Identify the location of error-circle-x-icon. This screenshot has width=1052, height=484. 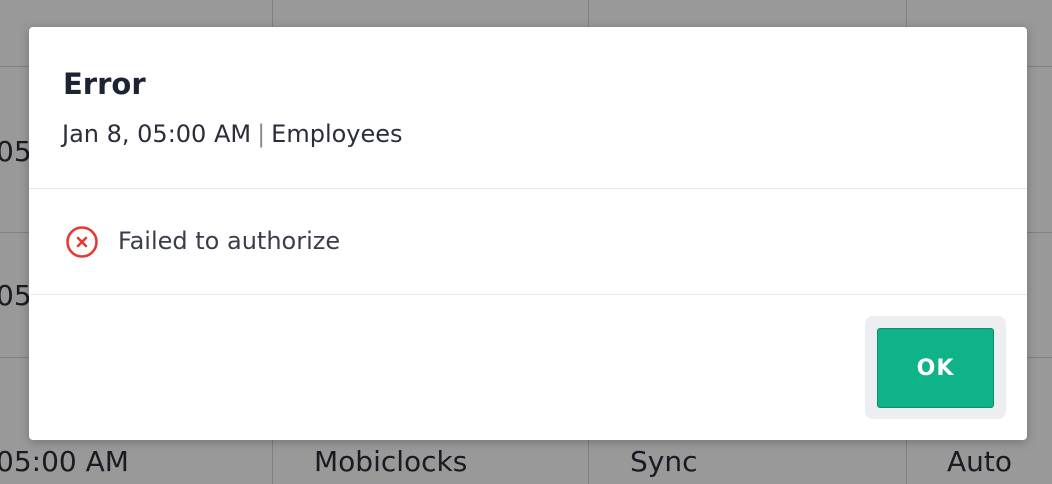
(82, 242).